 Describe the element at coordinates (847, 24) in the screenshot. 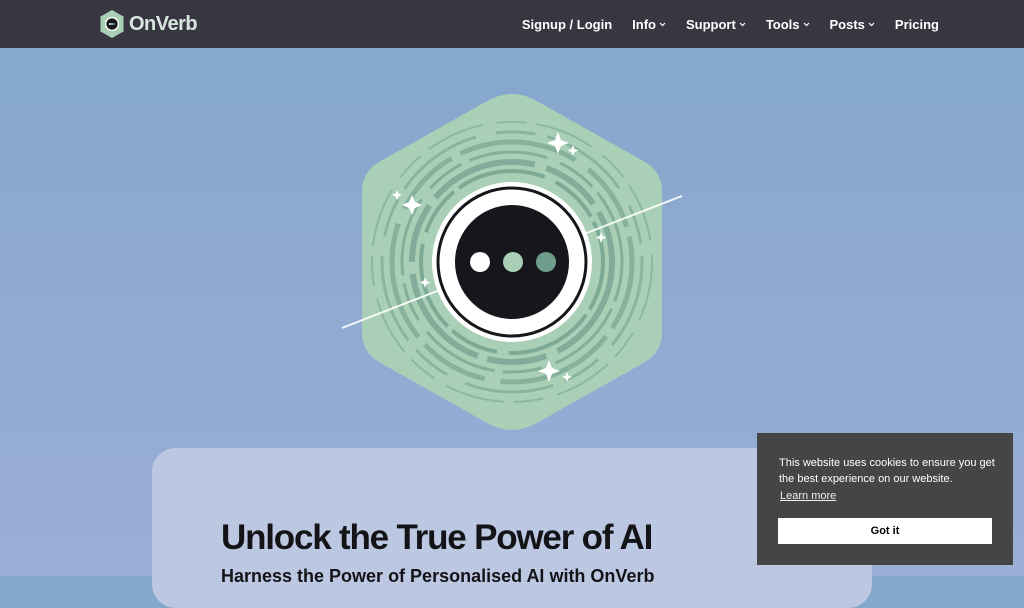

I see `nav-label: Posts` at that location.